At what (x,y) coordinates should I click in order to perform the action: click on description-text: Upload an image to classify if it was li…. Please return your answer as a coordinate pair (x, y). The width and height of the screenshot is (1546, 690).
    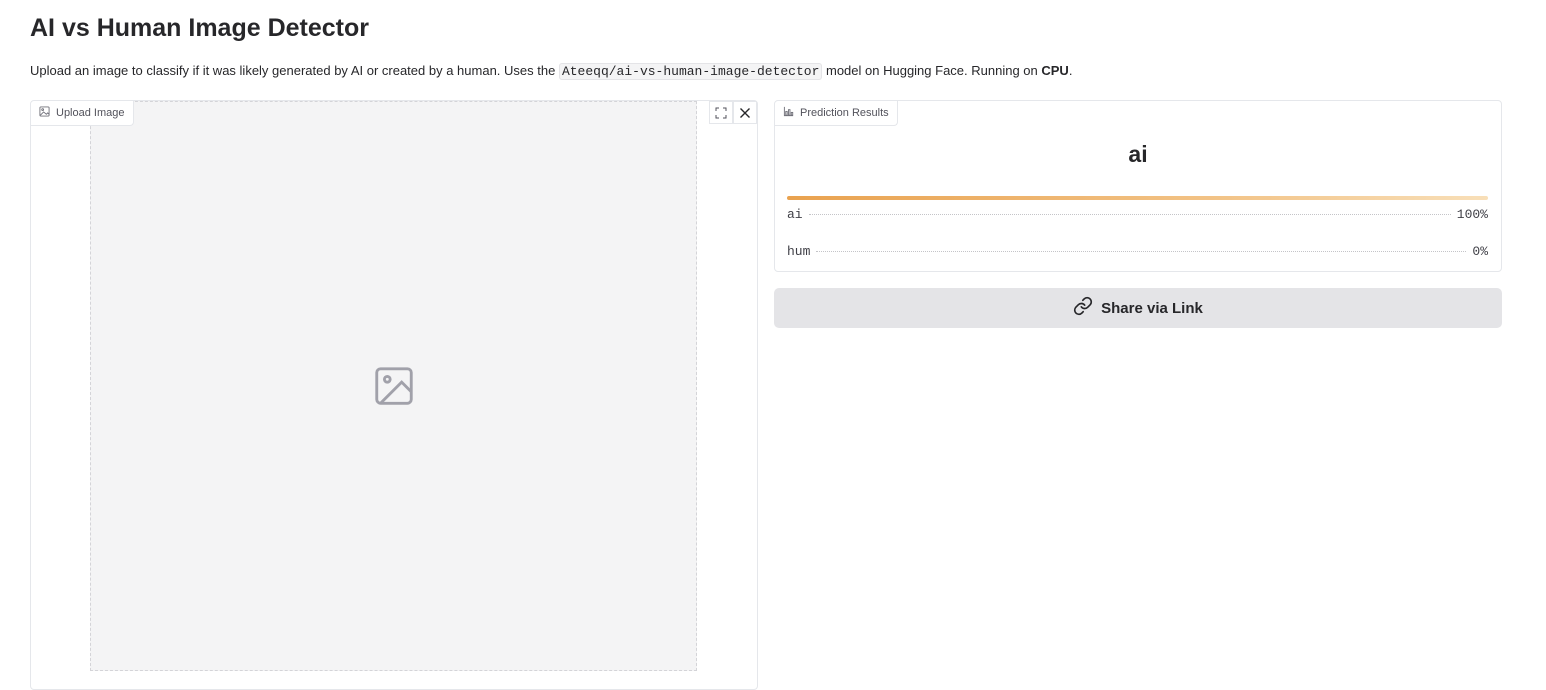
    Looking at the image, I should click on (294, 70).